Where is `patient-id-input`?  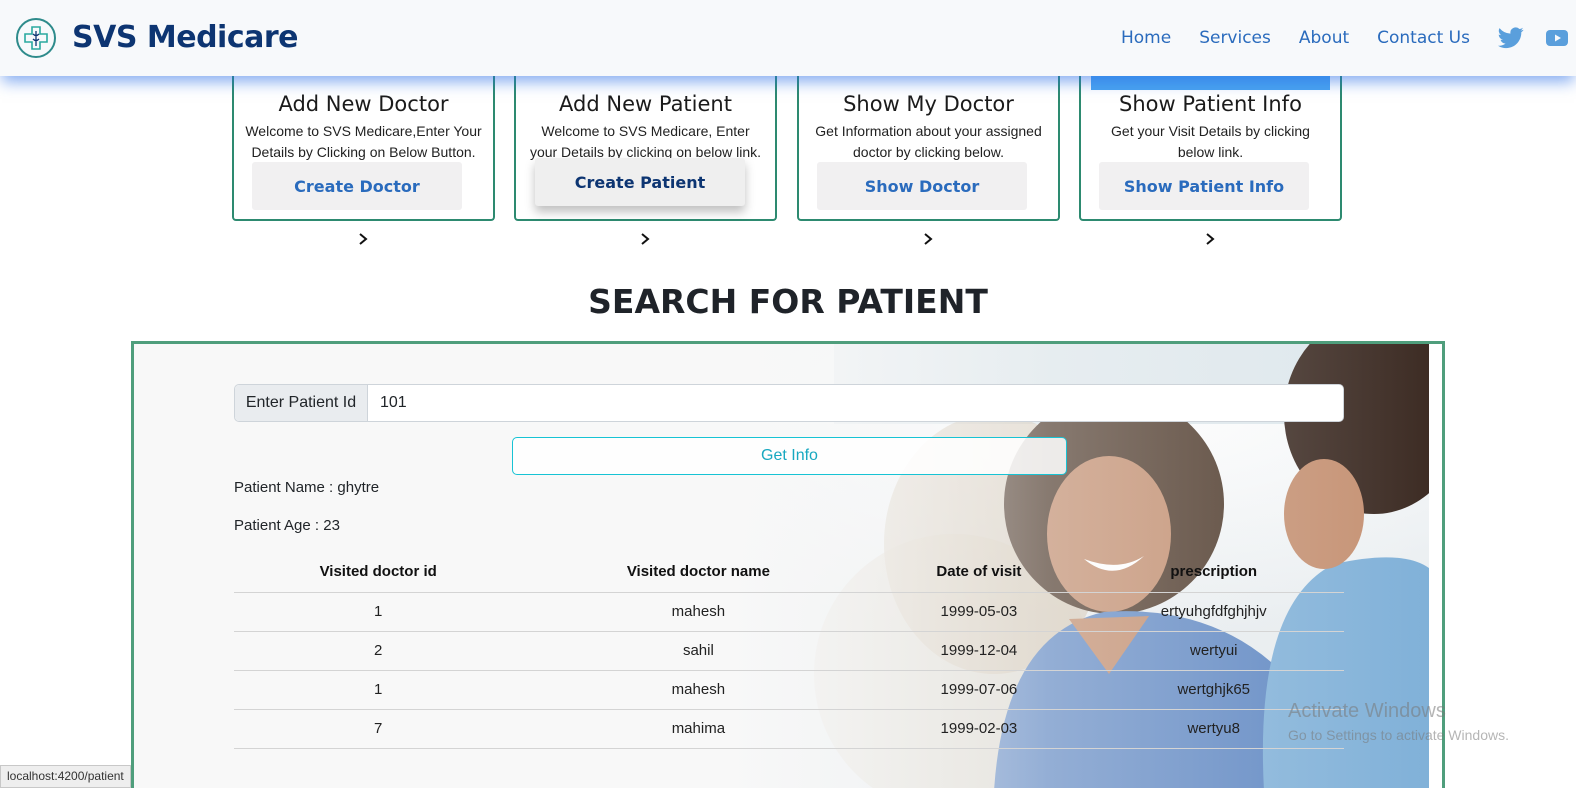
patient-id-input is located at coordinates (855, 403).